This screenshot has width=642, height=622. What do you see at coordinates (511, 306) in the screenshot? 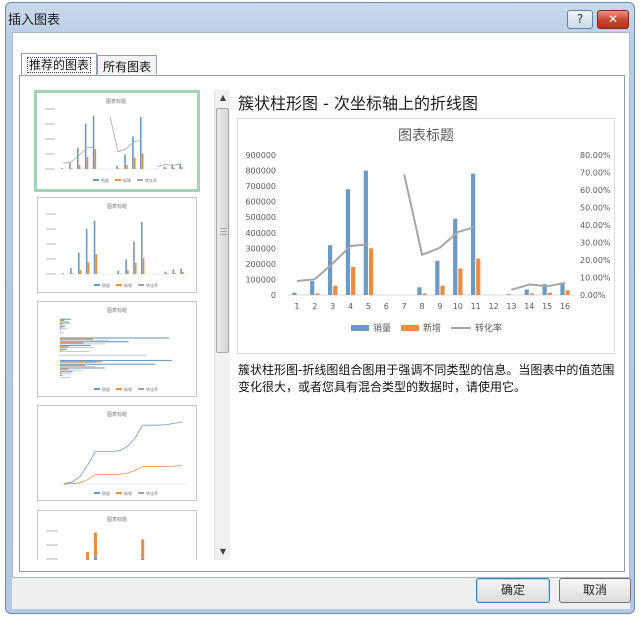
I see `x-tick-label: 13` at bounding box center [511, 306].